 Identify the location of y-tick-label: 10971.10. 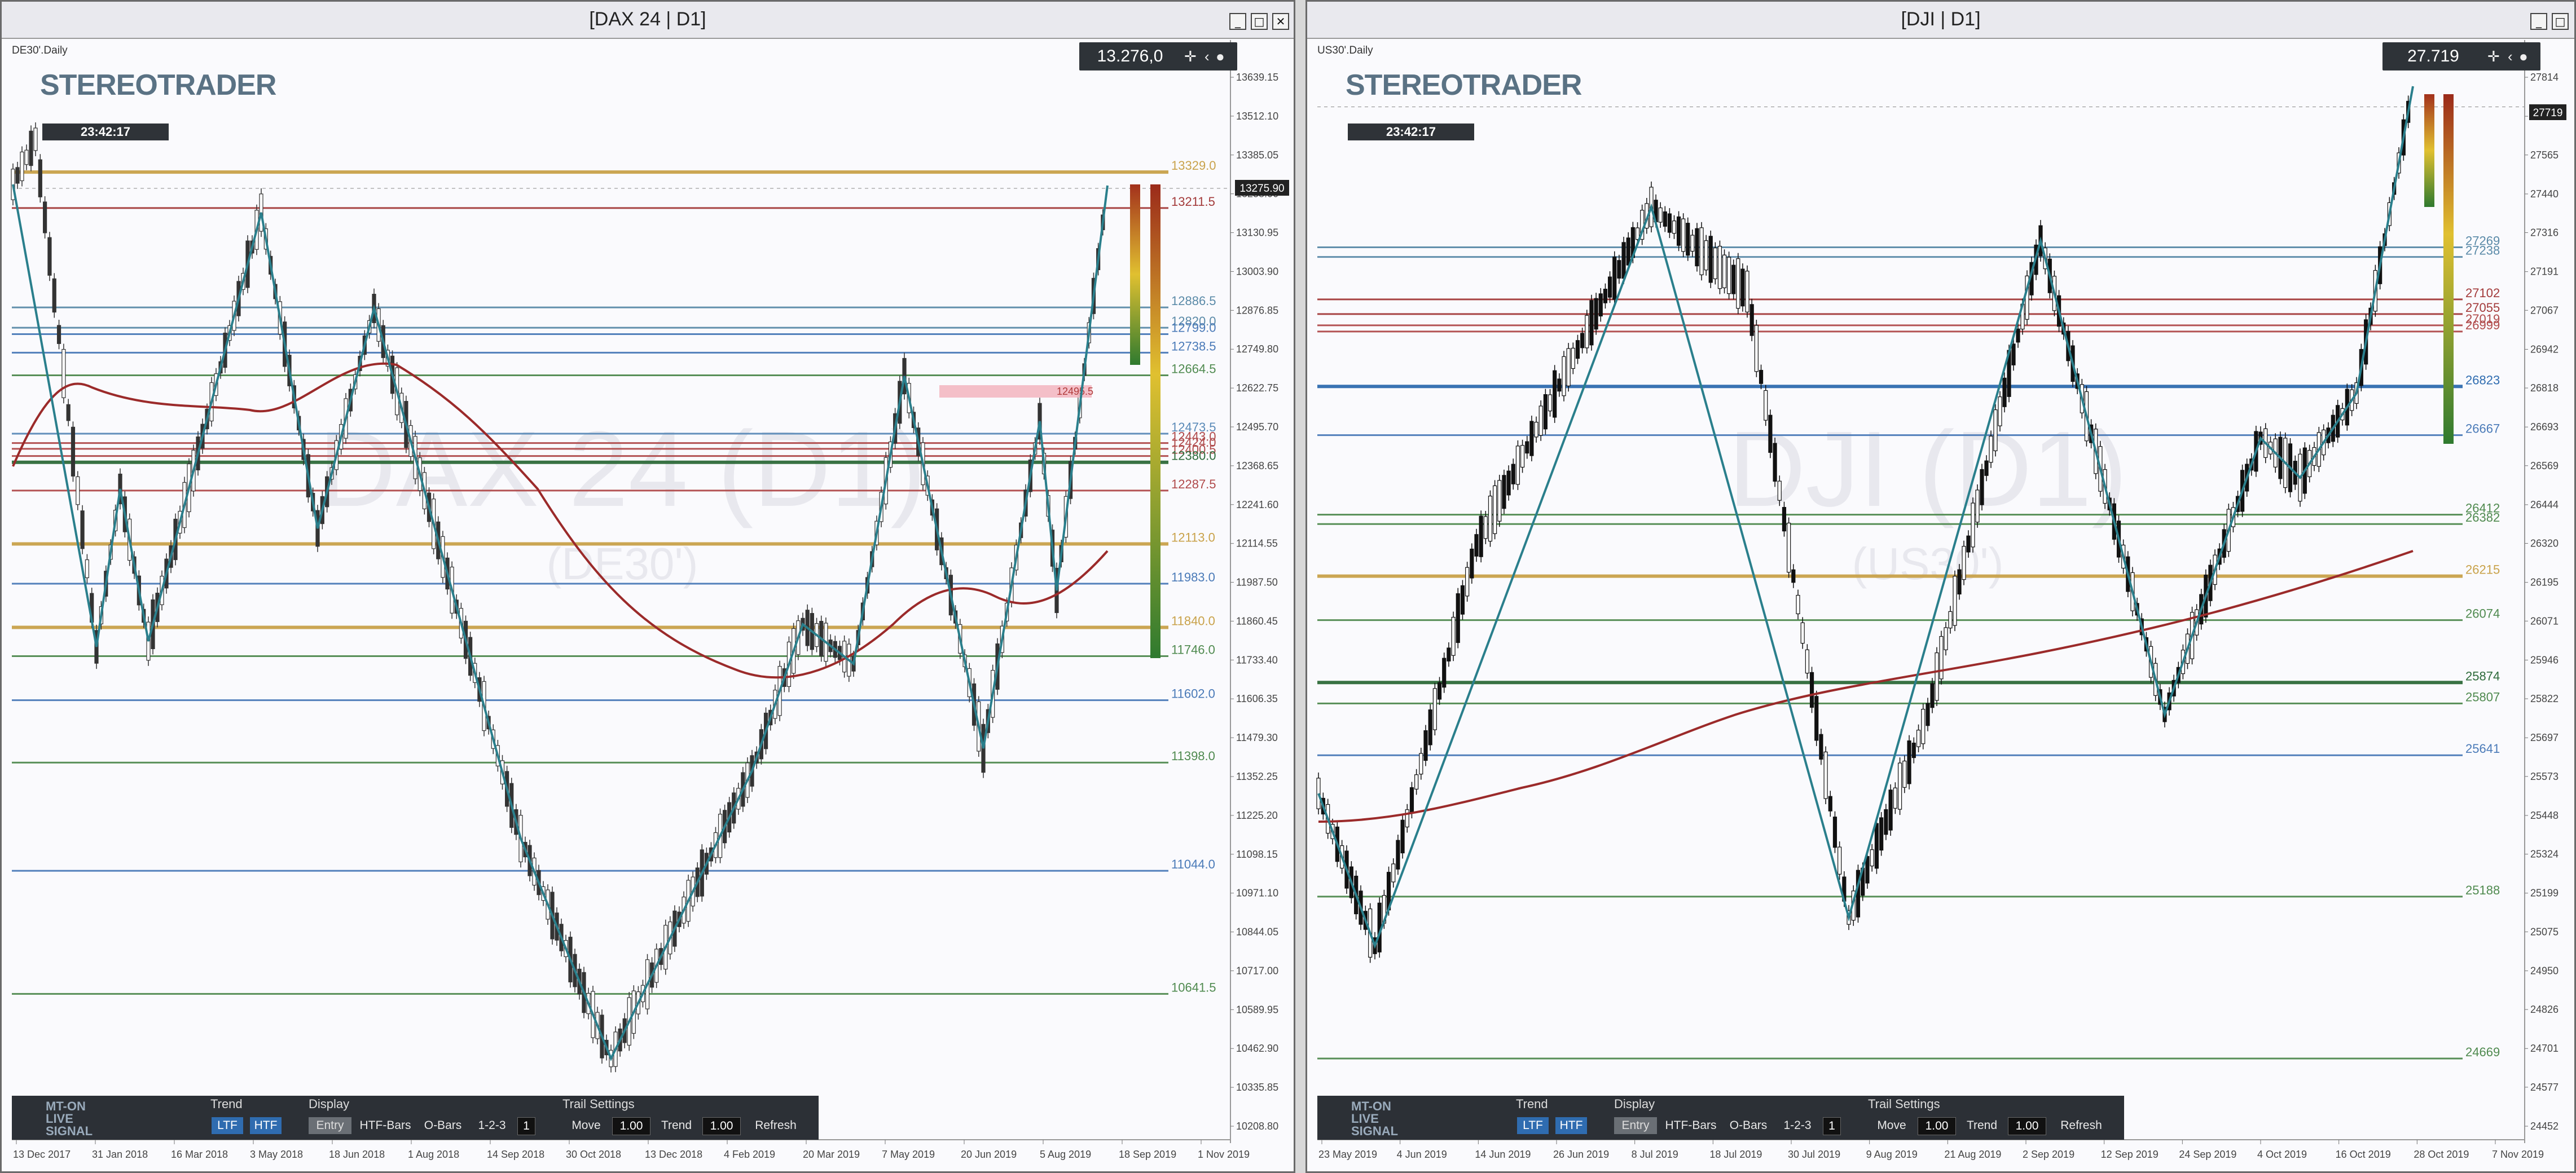
(1257, 893).